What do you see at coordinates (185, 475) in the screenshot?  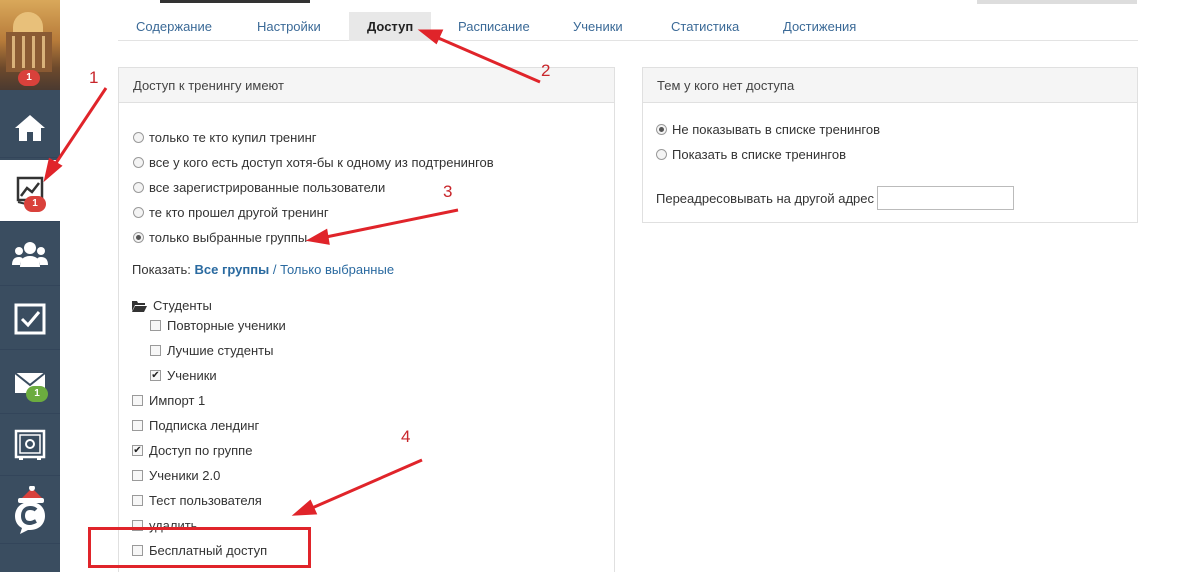 I see `group-label: Ученики 2.0` at bounding box center [185, 475].